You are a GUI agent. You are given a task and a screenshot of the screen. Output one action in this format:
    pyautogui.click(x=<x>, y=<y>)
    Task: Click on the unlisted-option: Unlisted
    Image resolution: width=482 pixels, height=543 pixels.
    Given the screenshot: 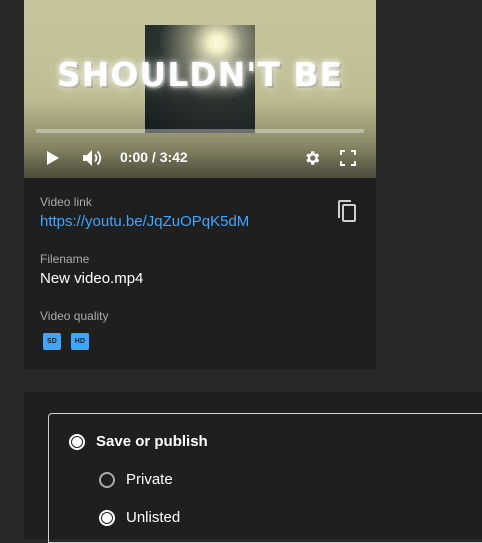 What is the action you would take?
    pyautogui.click(x=139, y=517)
    